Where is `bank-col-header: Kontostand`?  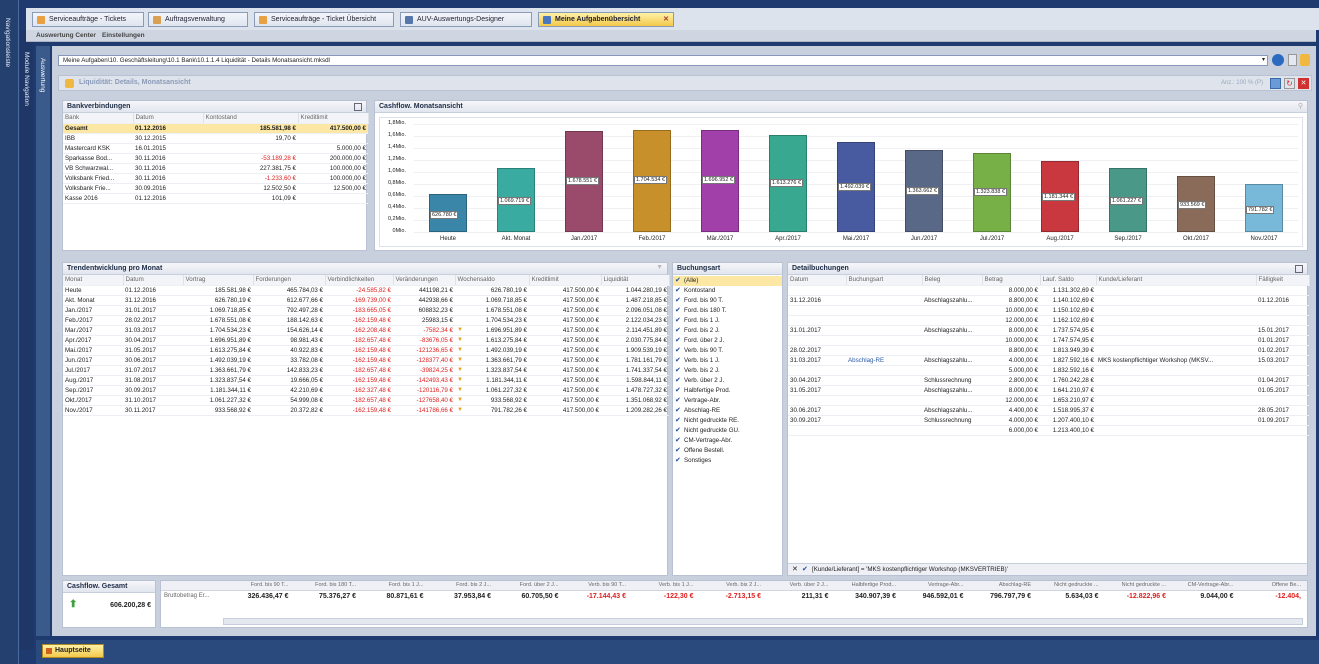
bank-col-header: Kontostand is located at coordinates (251, 118).